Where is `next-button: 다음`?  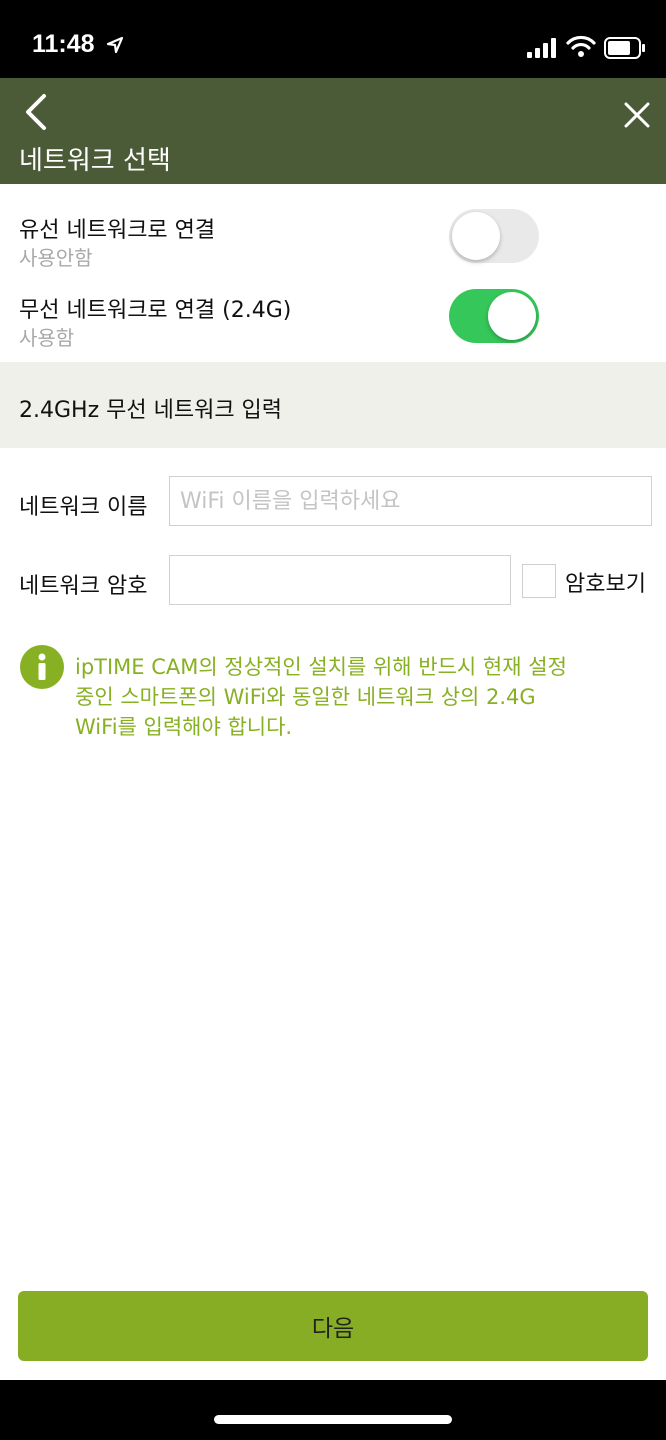
next-button: 다음 is located at coordinates (333, 1326).